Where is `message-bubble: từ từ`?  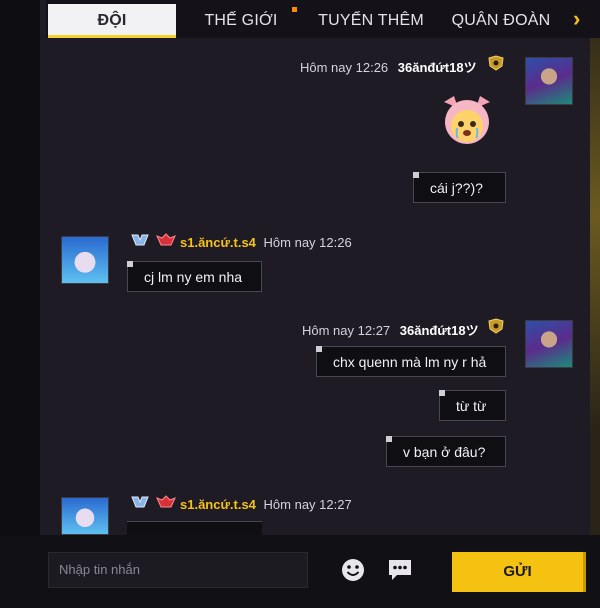
message-bubble: từ từ is located at coordinates (472, 405).